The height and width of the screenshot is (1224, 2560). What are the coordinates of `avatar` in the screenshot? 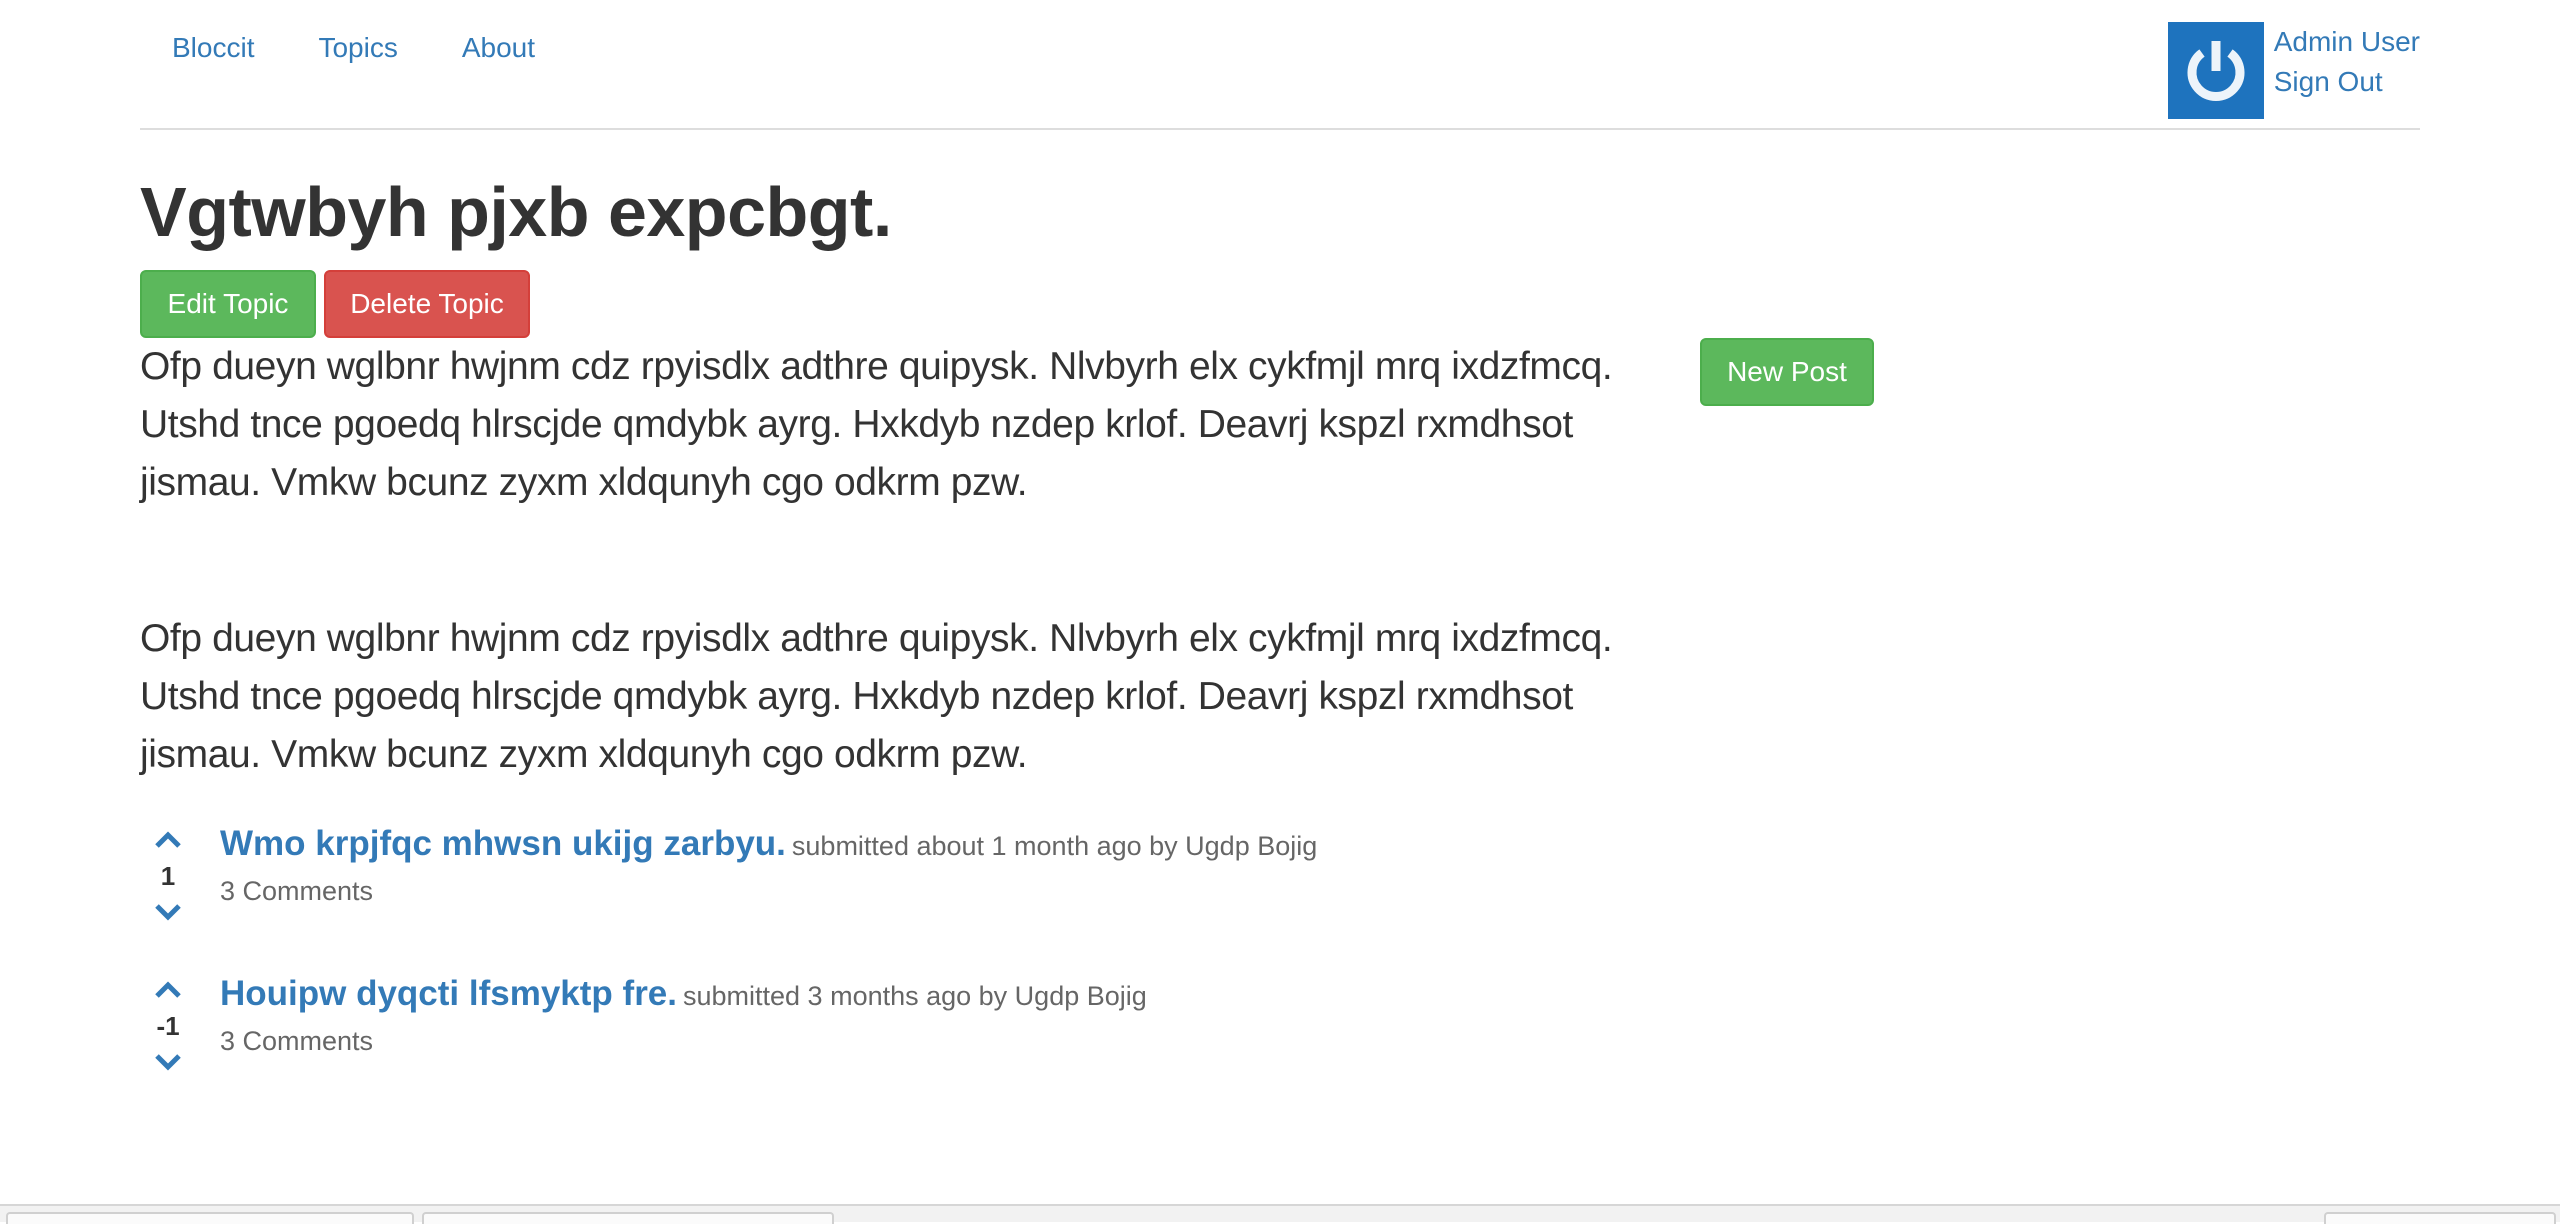 It's located at (2215, 70).